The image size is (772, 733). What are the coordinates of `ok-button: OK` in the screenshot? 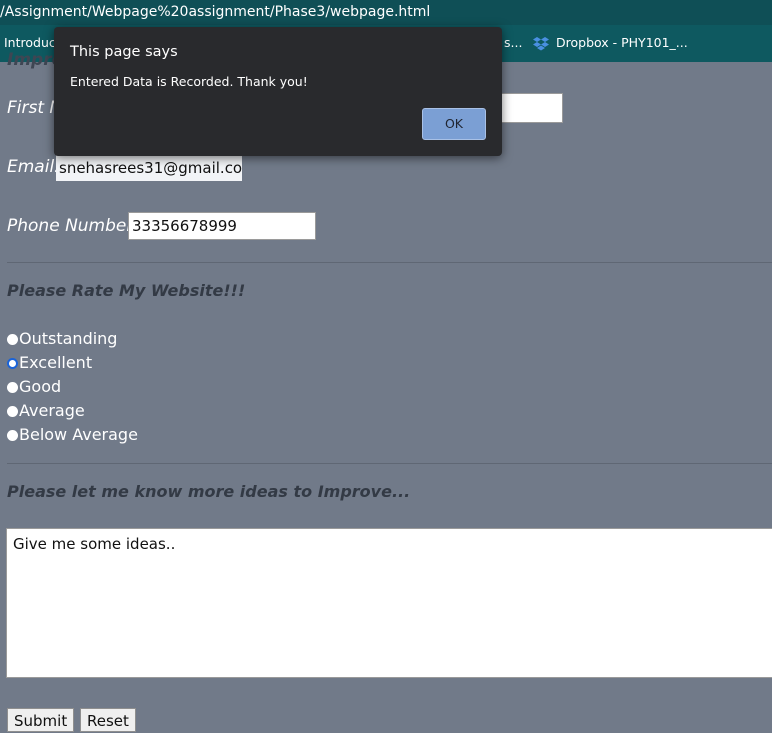 It's located at (454, 124).